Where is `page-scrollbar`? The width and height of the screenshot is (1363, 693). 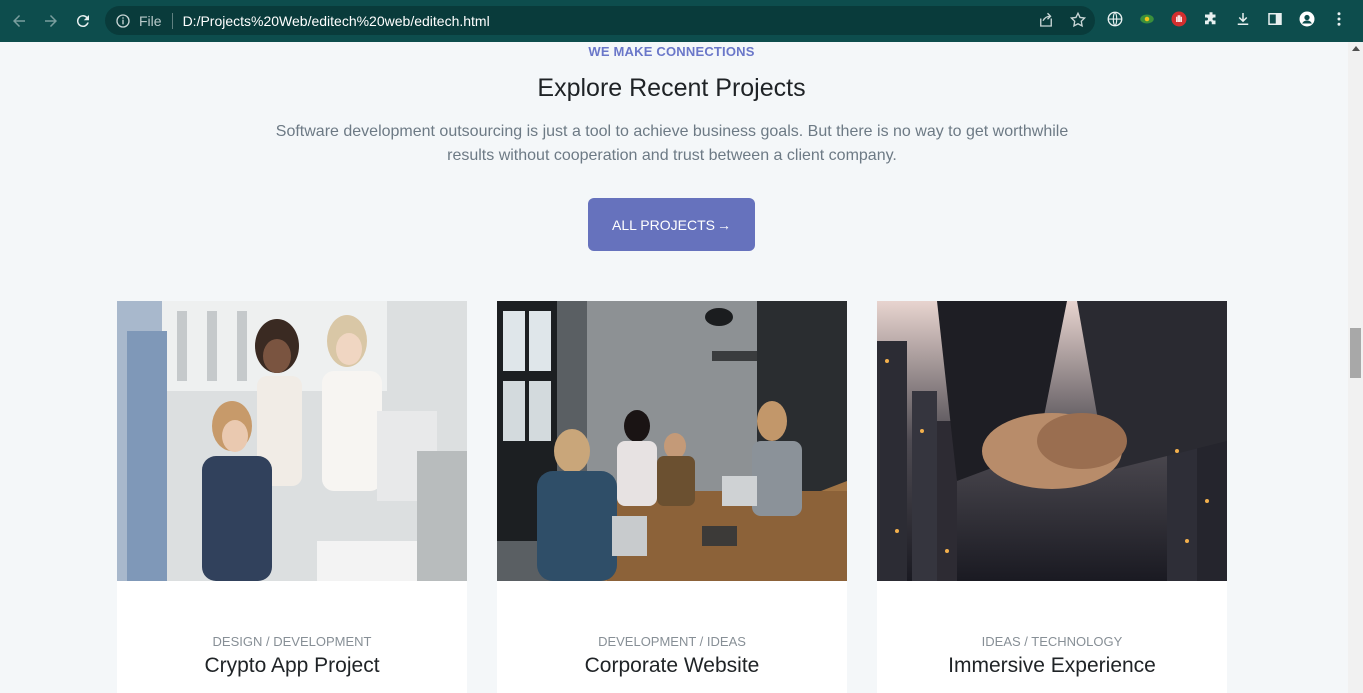 page-scrollbar is located at coordinates (1355, 367).